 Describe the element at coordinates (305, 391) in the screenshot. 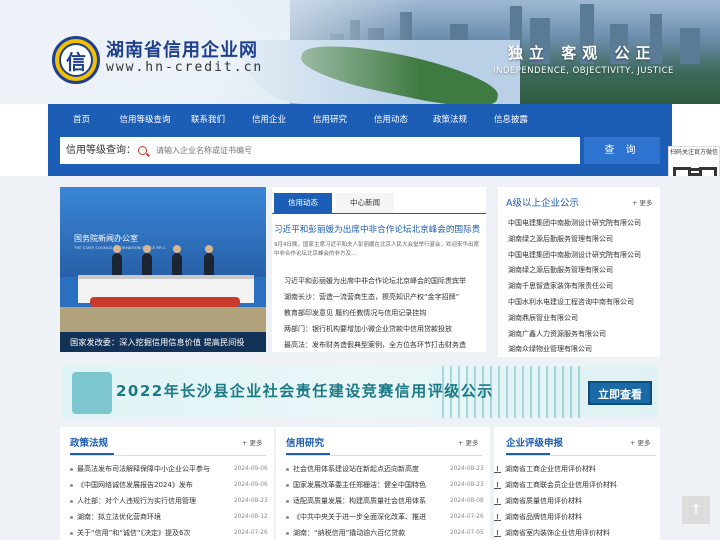

I see `promo-title: 2022年长沙县企业社会责任建设竞赛信用评级公示` at that location.